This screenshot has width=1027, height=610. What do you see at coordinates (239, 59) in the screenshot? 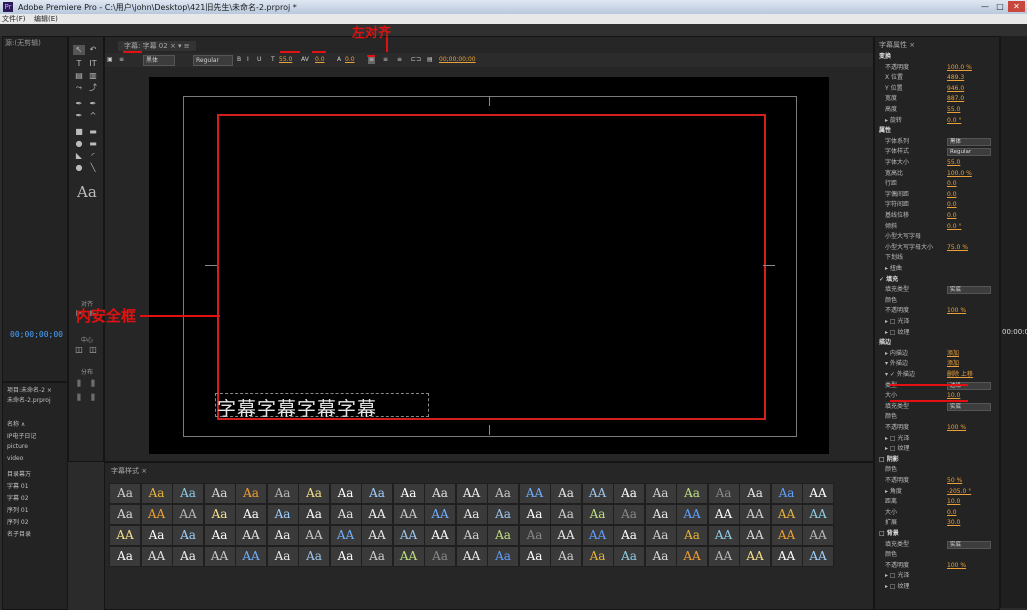
I see `bold-icon: B` at bounding box center [239, 59].